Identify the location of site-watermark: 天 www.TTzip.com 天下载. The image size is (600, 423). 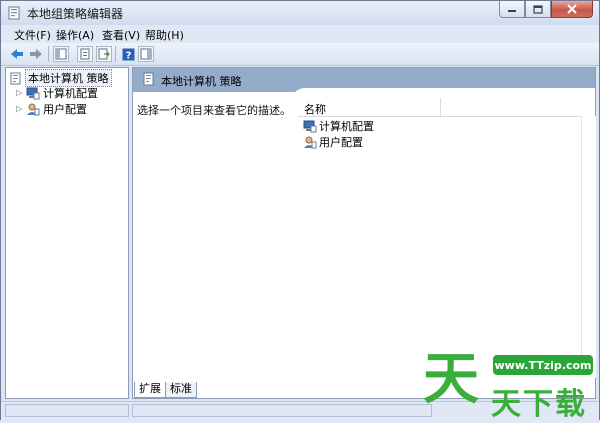
(510, 384).